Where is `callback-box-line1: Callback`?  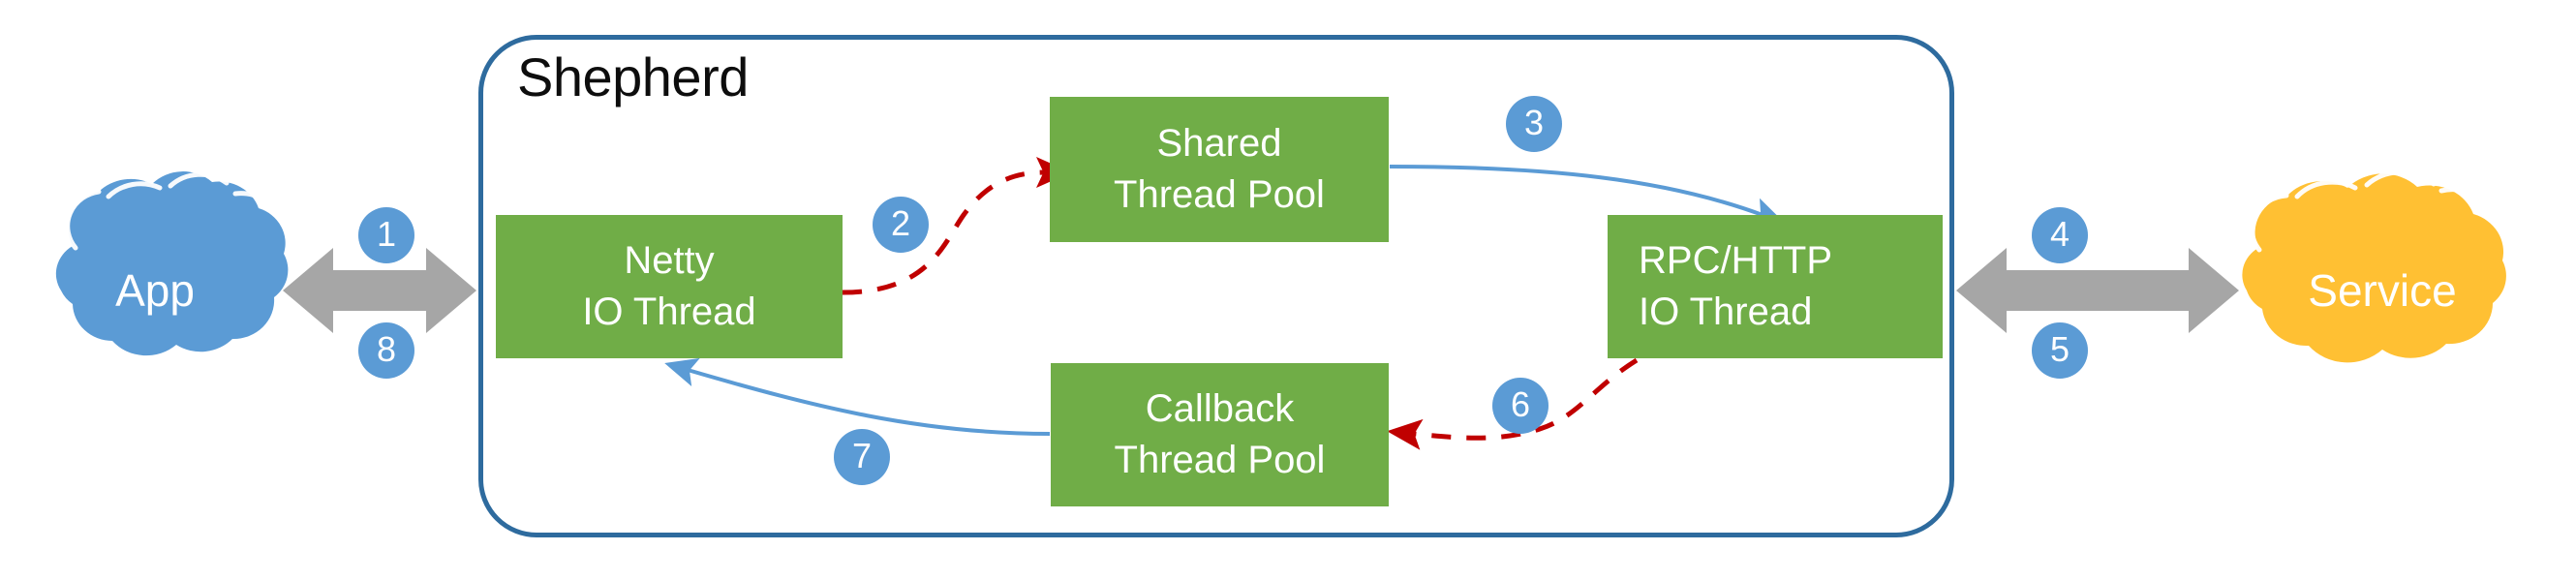 callback-box-line1: Callback is located at coordinates (1220, 409).